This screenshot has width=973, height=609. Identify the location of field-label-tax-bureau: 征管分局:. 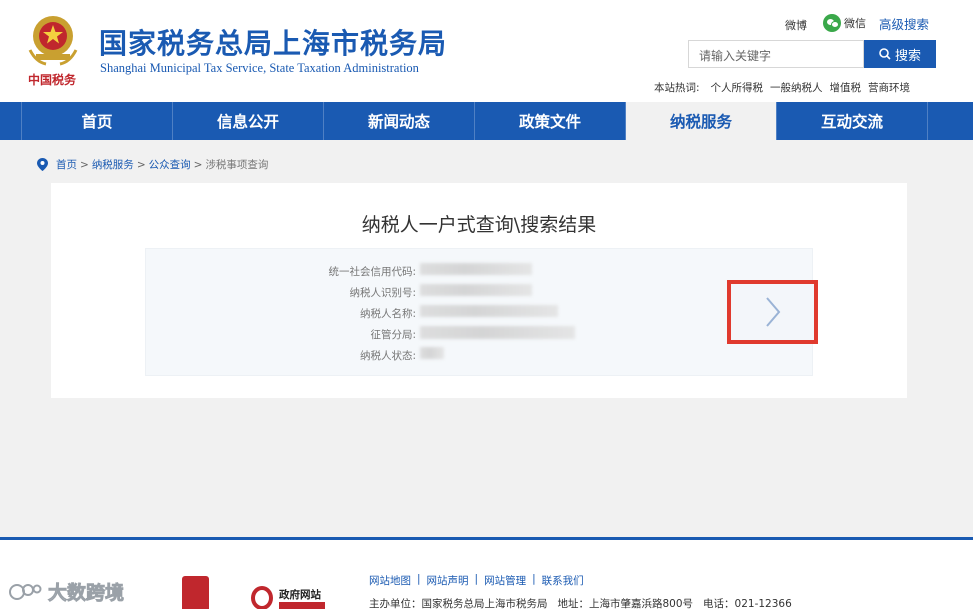
(393, 335).